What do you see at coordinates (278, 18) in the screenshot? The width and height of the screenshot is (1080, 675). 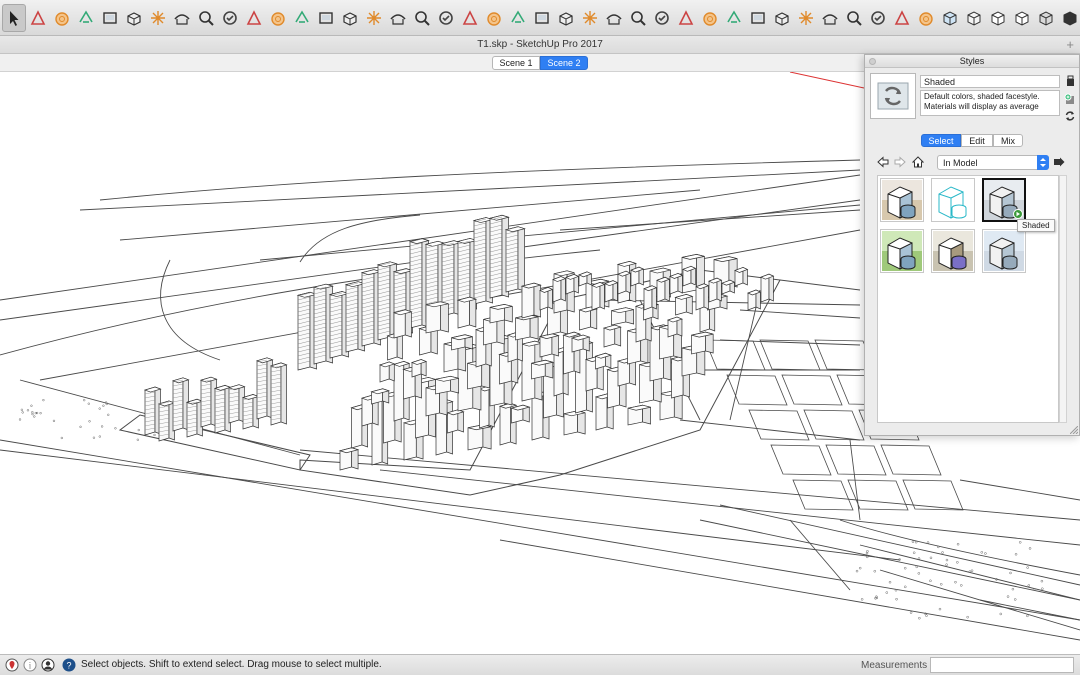 I see `tool-follow-me-button` at bounding box center [278, 18].